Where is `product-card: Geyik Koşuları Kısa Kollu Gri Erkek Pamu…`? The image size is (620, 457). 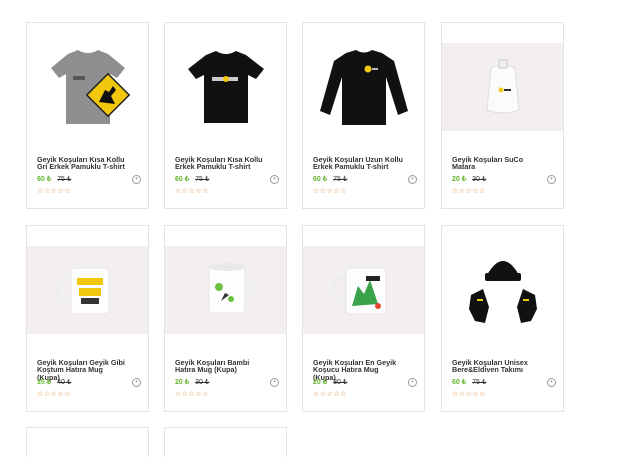
product-card: Geyik Koşuları Kısa Kollu Gri Erkek Pamu… is located at coordinates (87, 115).